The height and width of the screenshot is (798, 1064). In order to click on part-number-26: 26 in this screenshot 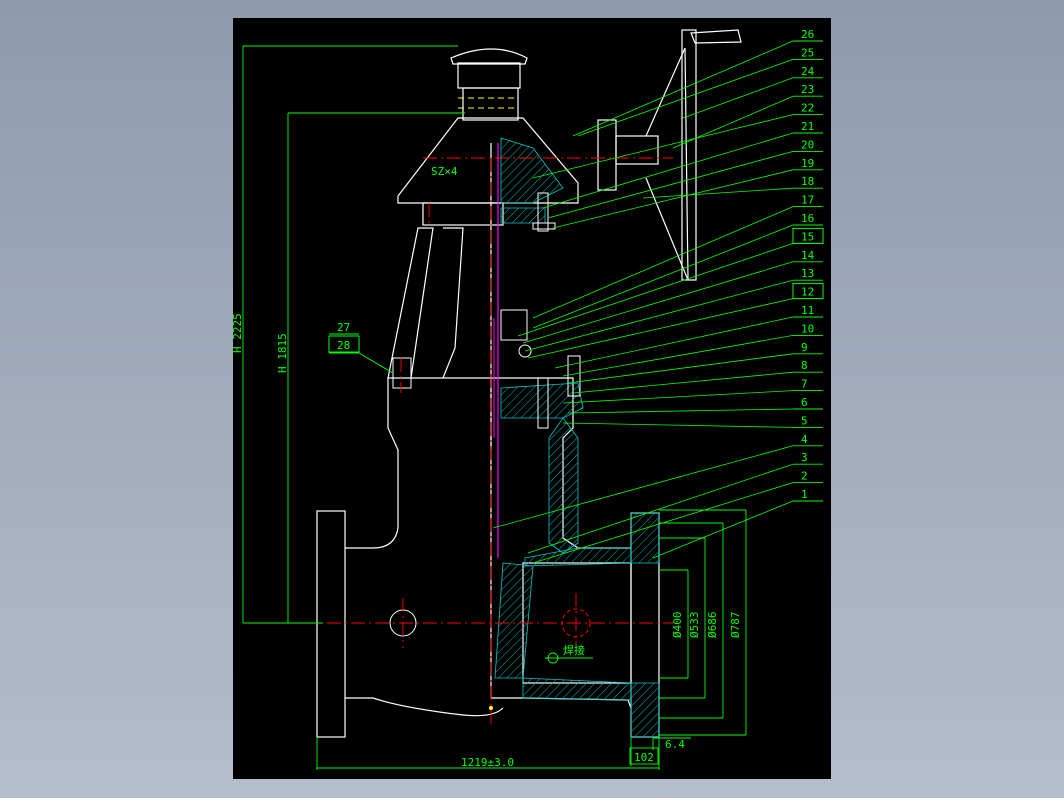, I will do `click(807, 34)`.